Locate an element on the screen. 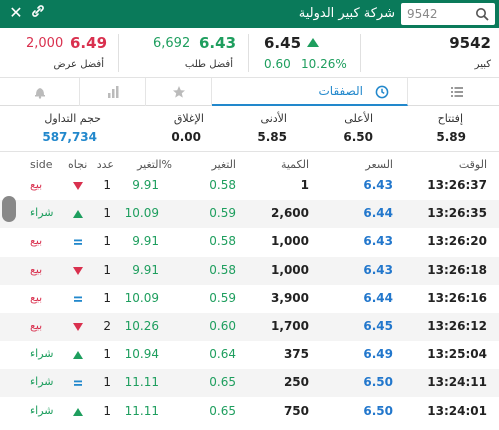  tab-chart is located at coordinates (113, 92).